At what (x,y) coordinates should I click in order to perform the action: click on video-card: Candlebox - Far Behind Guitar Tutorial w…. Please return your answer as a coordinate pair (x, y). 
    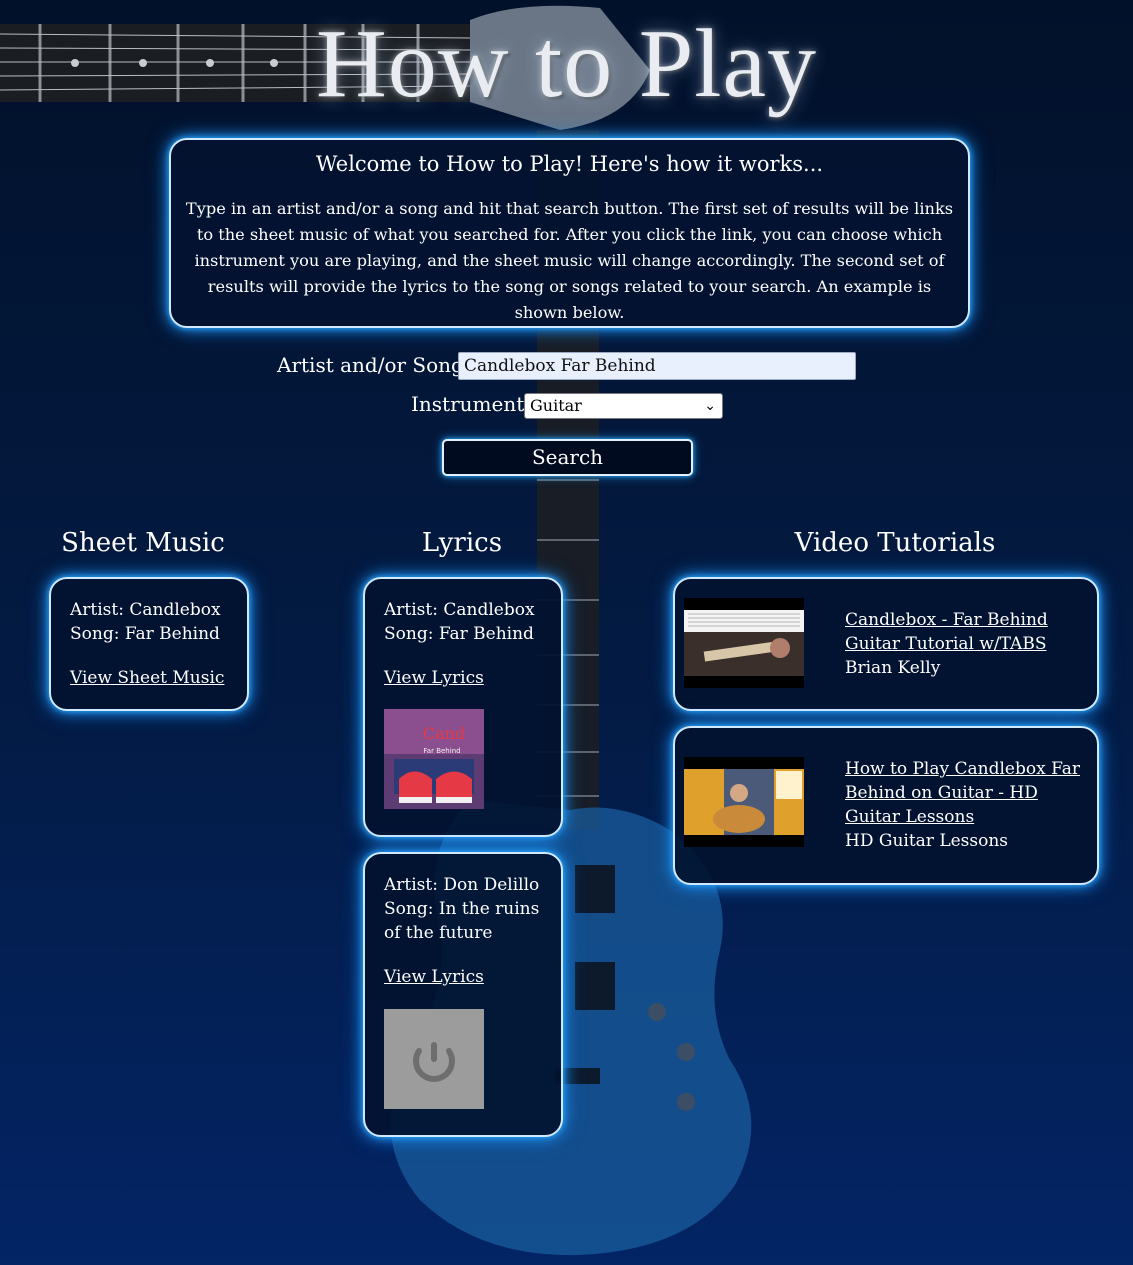
    Looking at the image, I should click on (886, 644).